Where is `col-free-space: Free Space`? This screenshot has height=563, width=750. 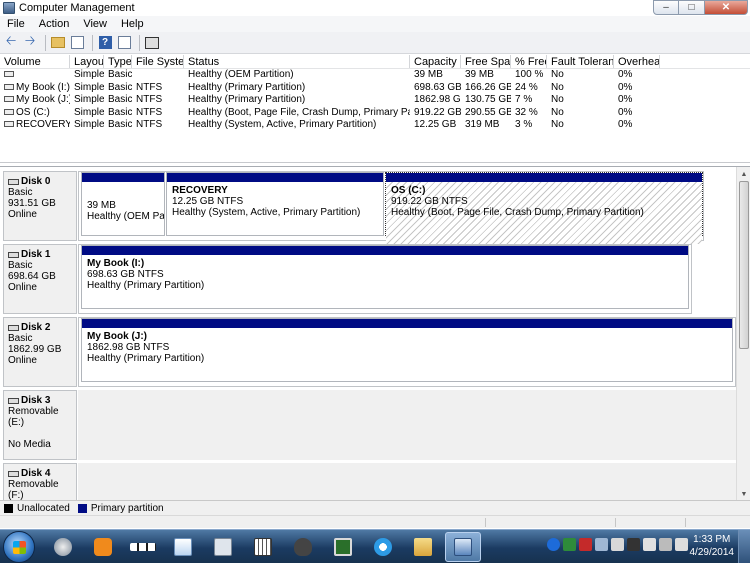 col-free-space: Free Space is located at coordinates (486, 61).